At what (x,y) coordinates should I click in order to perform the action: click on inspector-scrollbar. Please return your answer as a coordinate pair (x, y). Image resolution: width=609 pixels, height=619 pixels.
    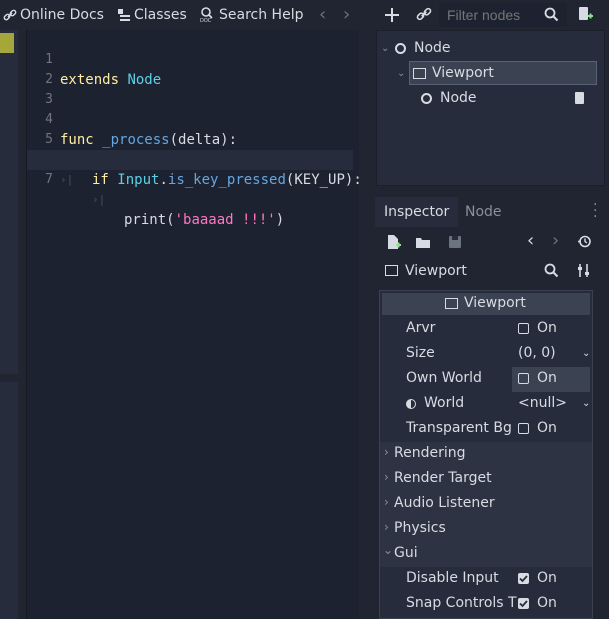
    Looking at the image, I should click on (605, 454).